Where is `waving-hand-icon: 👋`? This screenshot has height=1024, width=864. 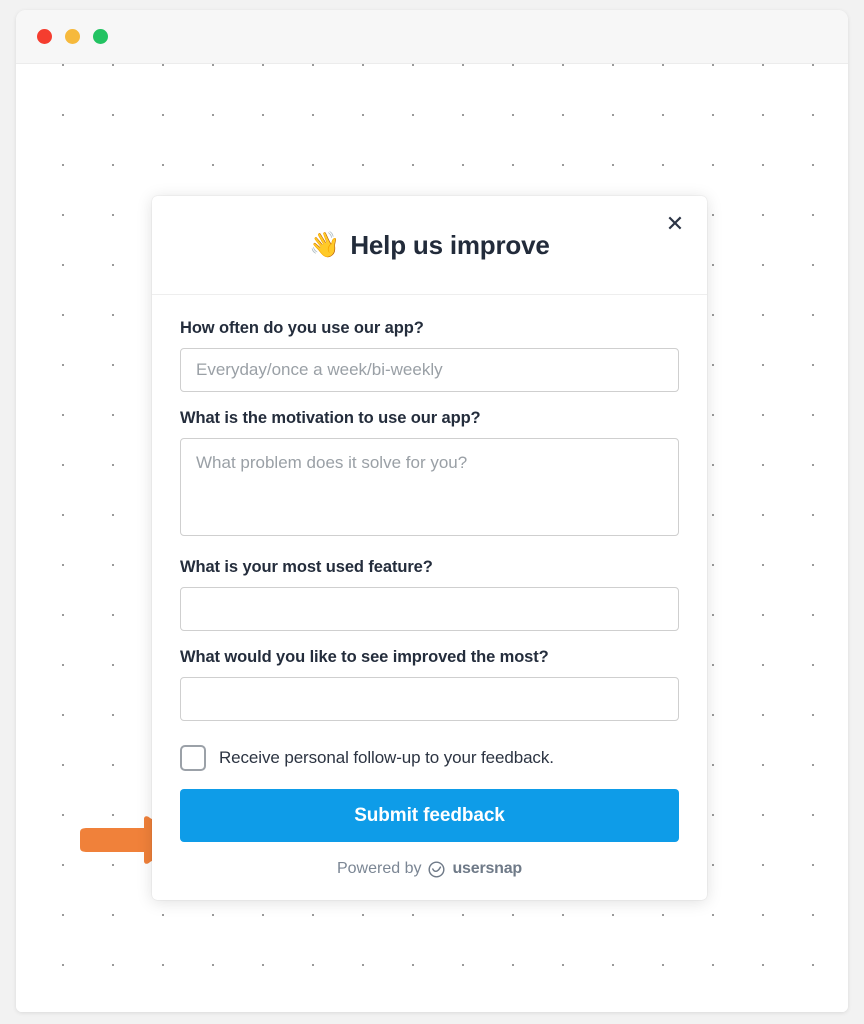
waving-hand-icon: 👋 is located at coordinates (325, 244).